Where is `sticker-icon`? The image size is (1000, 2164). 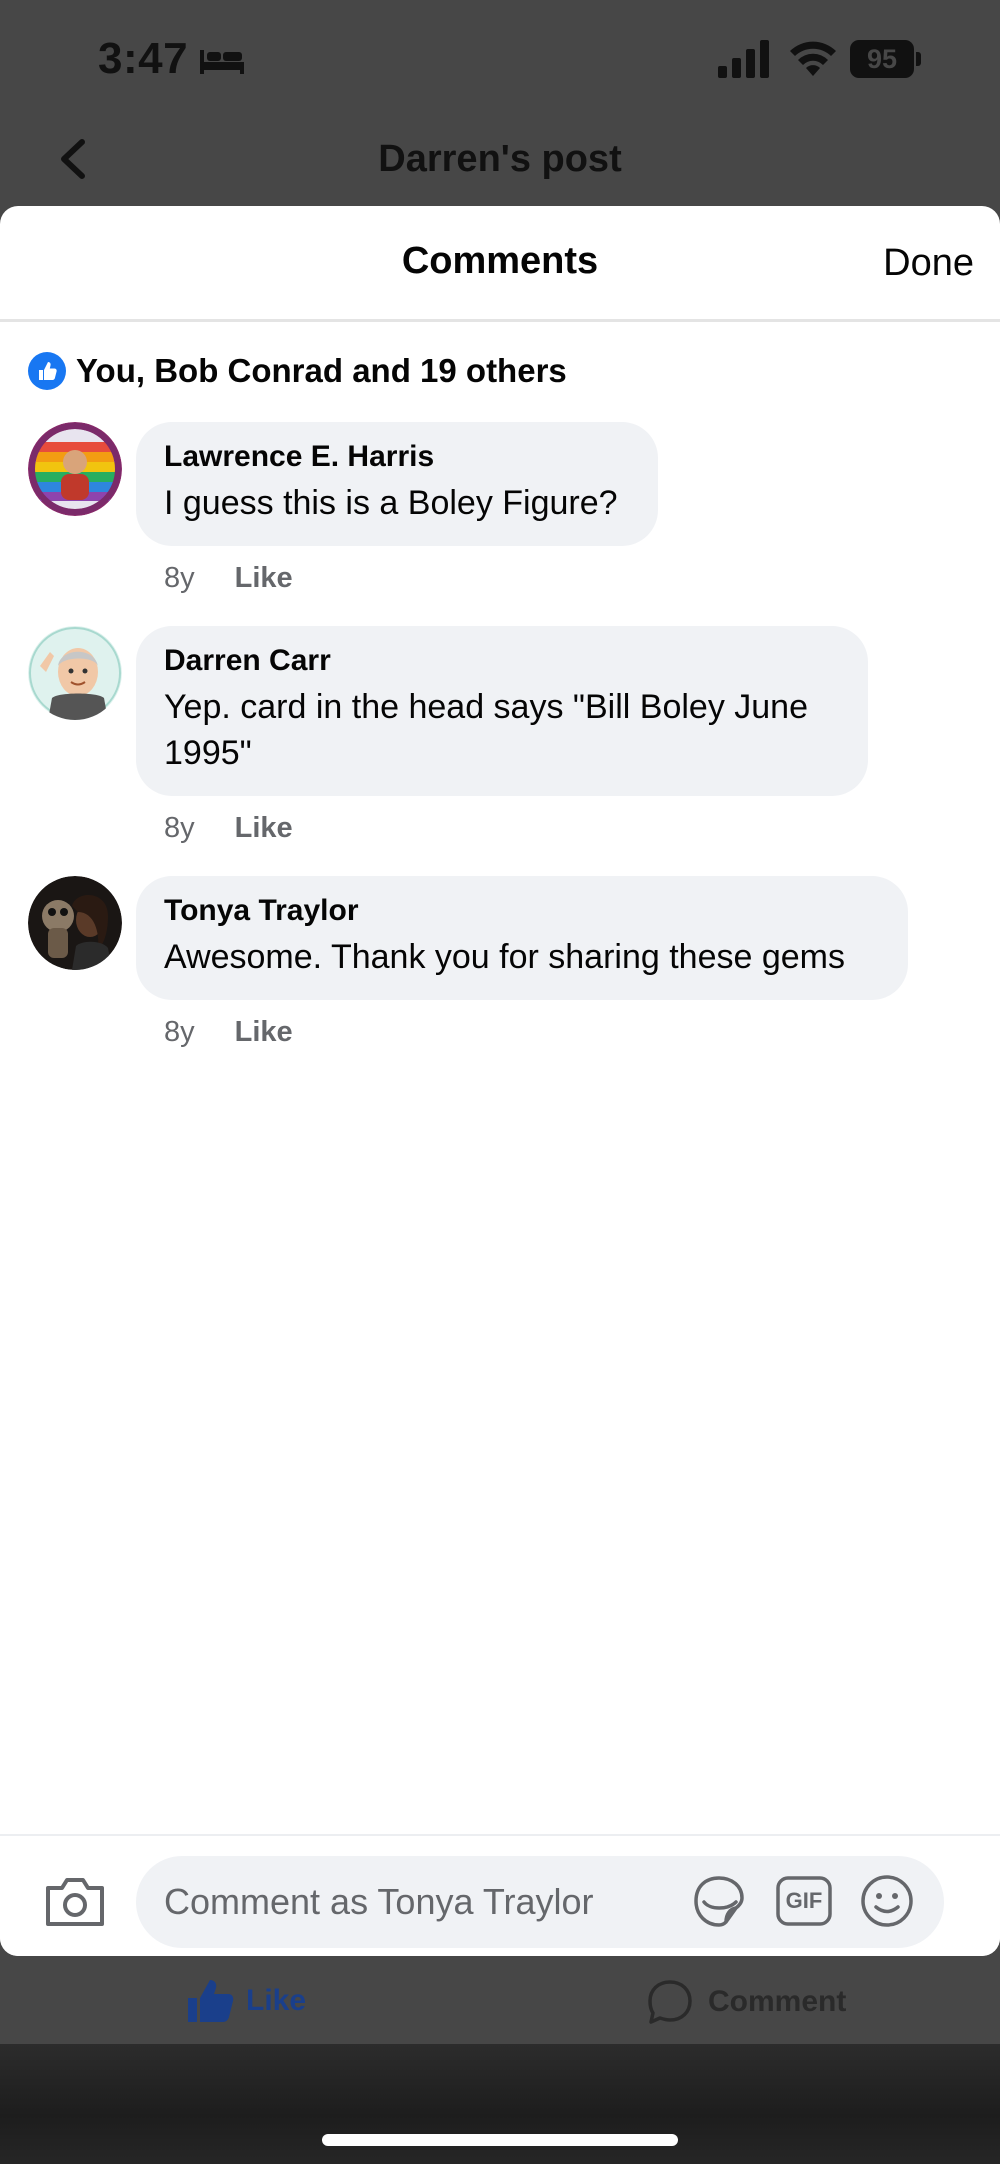 sticker-icon is located at coordinates (719, 1901).